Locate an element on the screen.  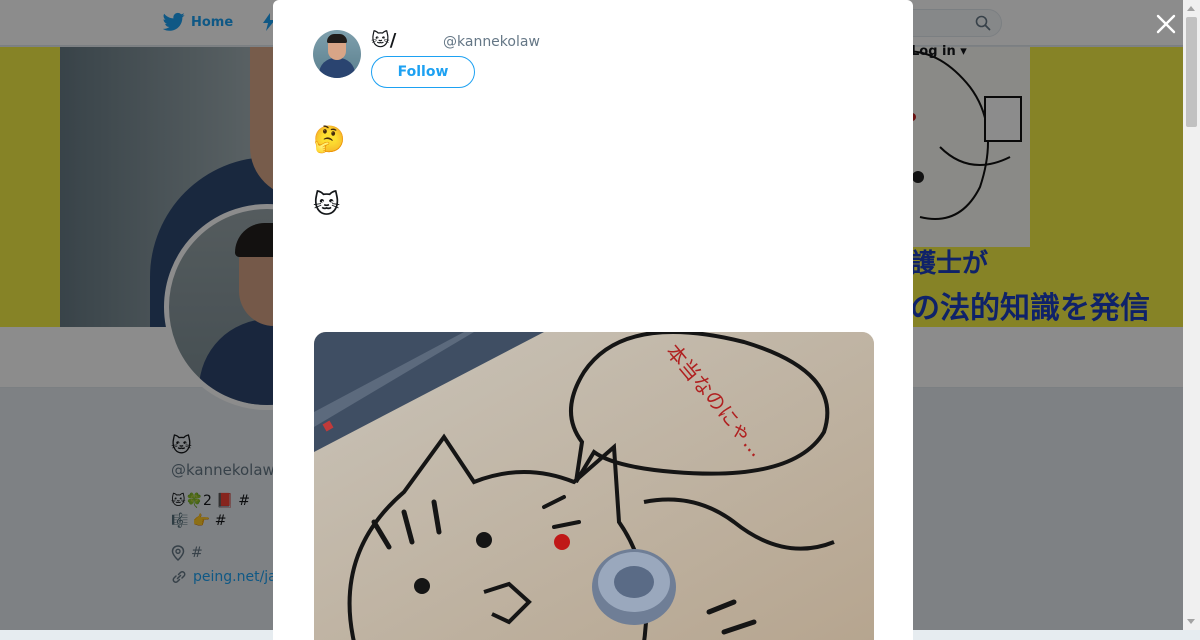
tweet-paragraph: 🐱 is located at coordinates (327, 205).